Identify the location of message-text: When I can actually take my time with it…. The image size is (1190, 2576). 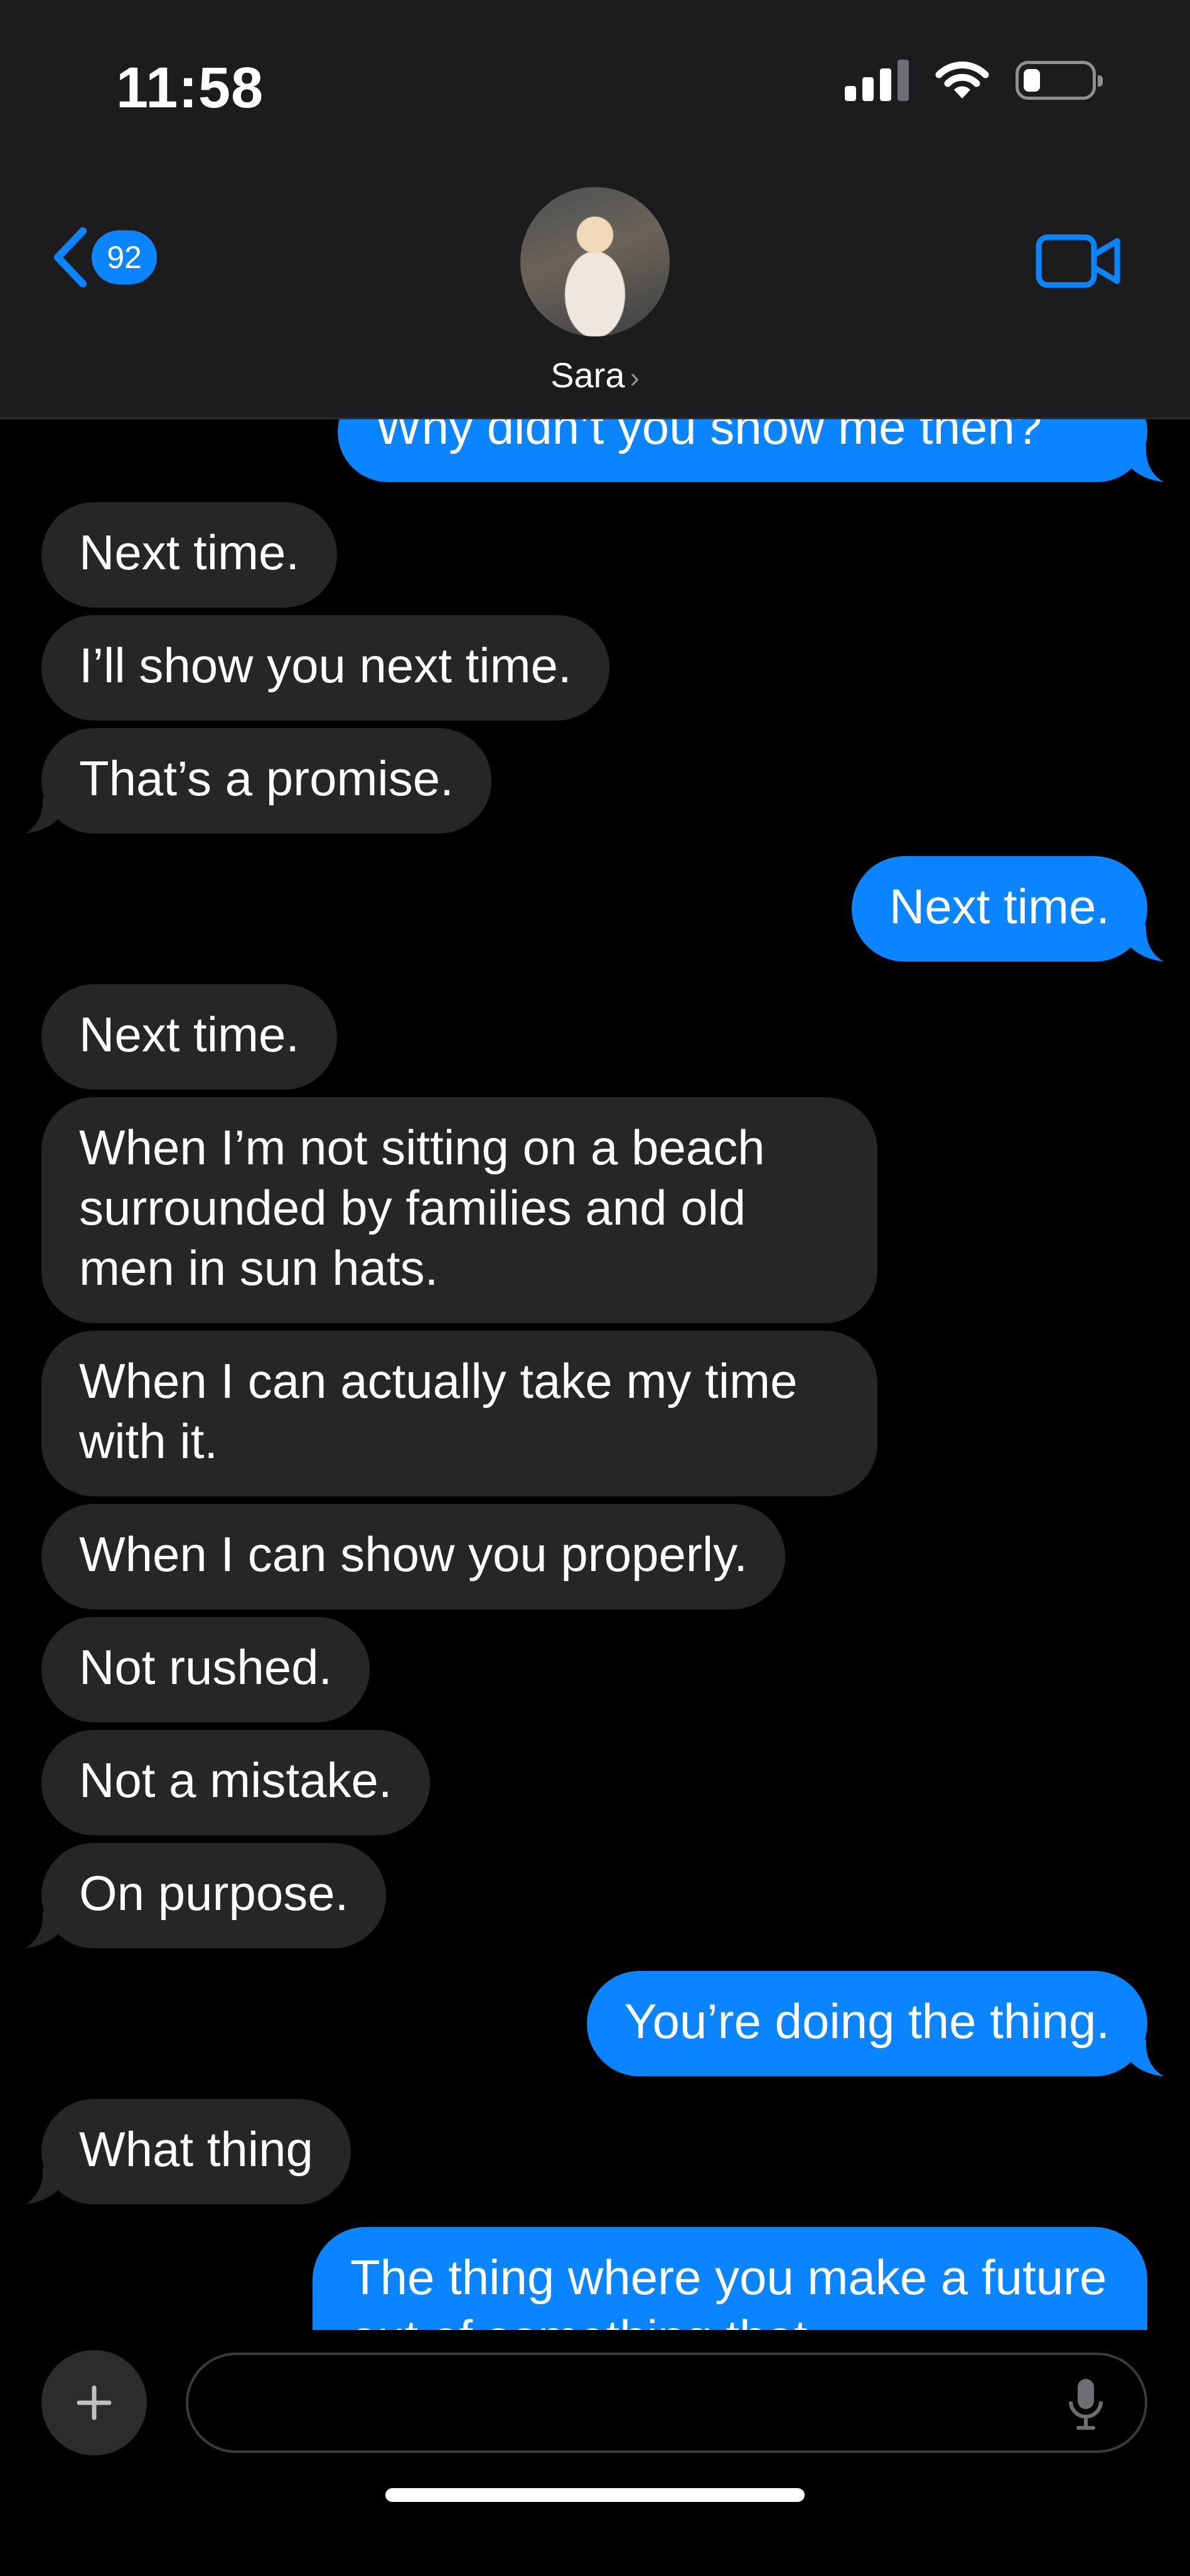
(438, 1411).